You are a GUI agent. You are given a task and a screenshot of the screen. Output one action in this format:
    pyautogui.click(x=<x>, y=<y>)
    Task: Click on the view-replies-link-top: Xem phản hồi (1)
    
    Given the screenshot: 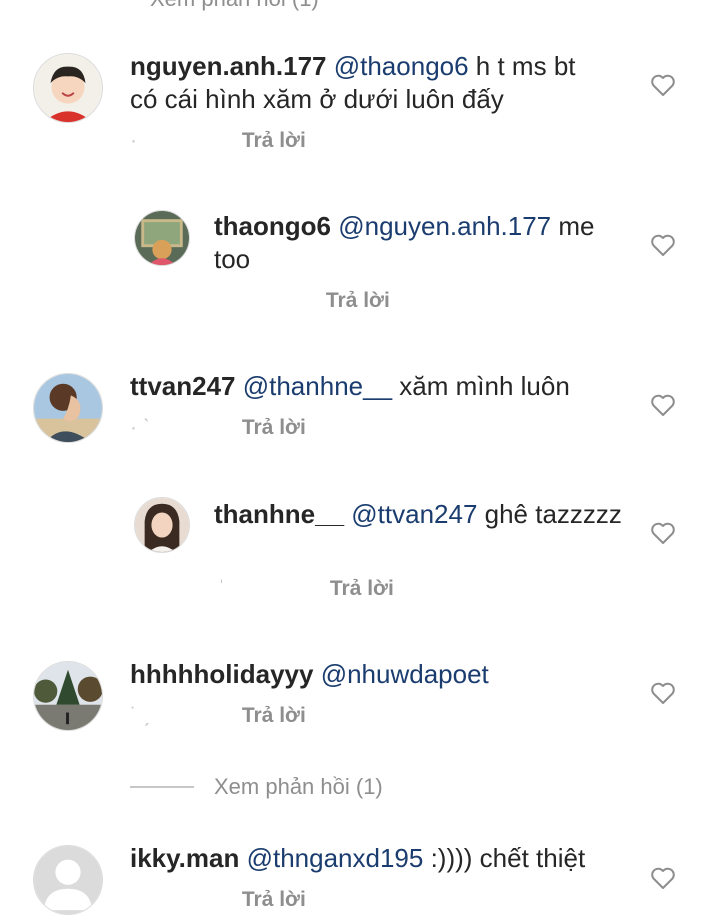 What is the action you would take?
    pyautogui.click(x=234, y=6)
    